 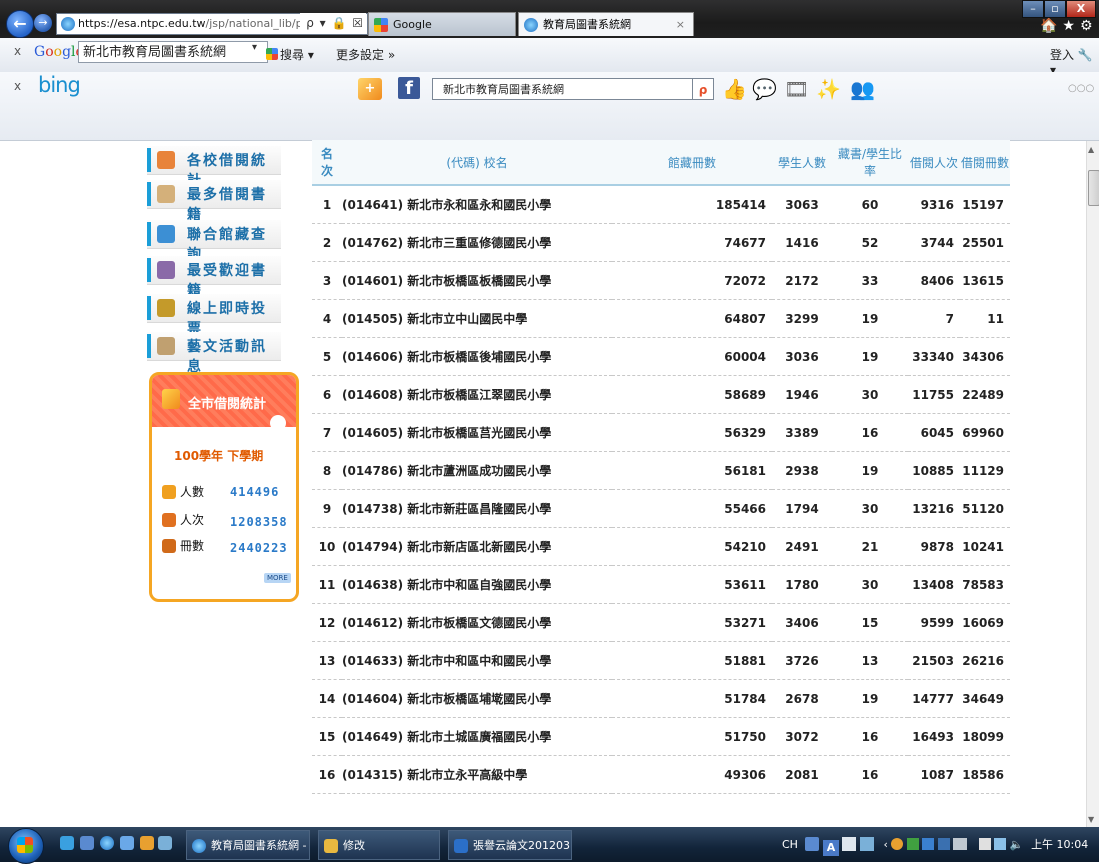 What do you see at coordinates (370, 89) in the screenshot?
I see `share-icon: +` at bounding box center [370, 89].